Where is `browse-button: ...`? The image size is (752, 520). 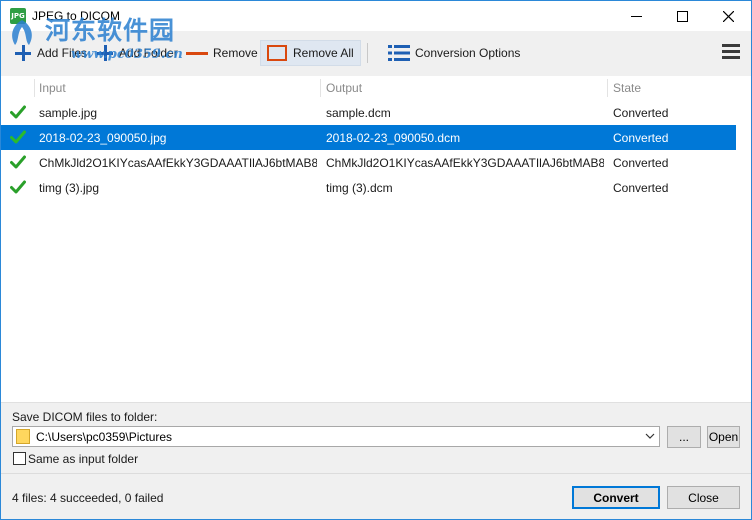
browse-button: ... is located at coordinates (684, 437).